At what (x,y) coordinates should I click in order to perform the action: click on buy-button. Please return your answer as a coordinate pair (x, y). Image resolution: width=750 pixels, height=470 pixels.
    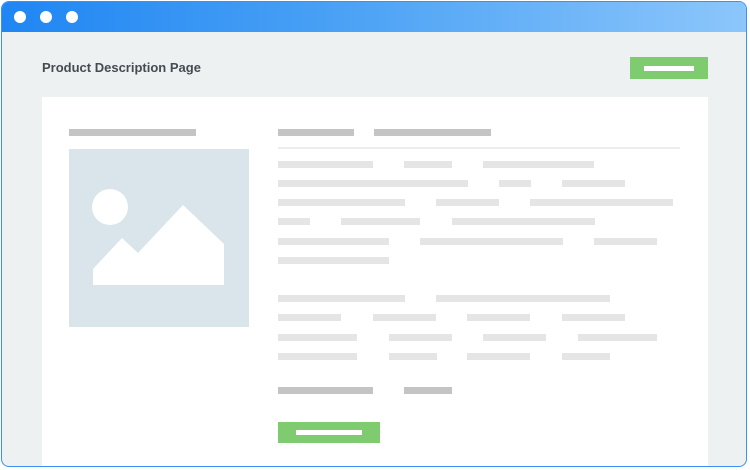
    Looking at the image, I should click on (329, 432).